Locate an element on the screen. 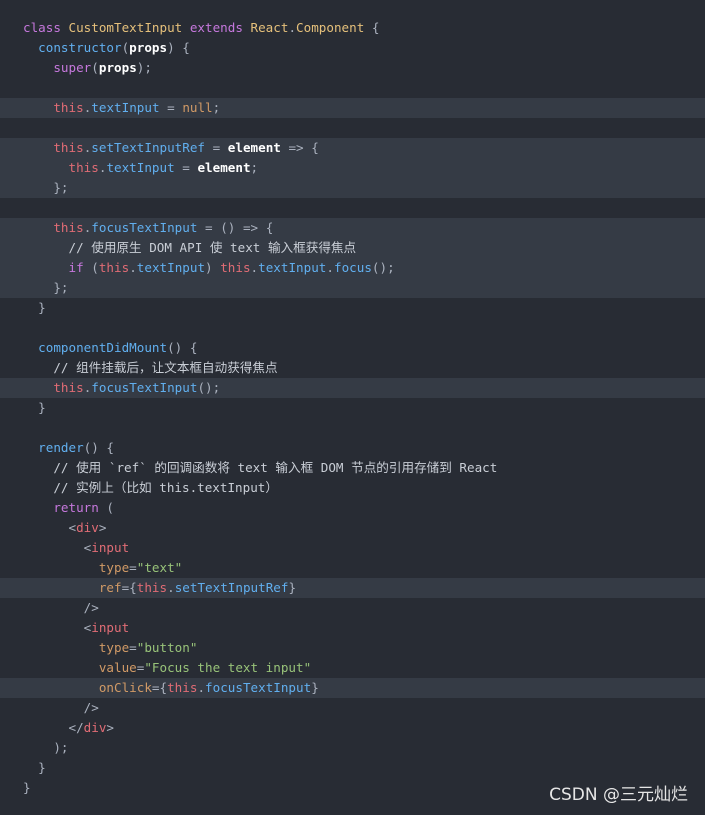 This screenshot has height=815, width=705. code-line: this.focusTextInput = () => { is located at coordinates (352, 228).